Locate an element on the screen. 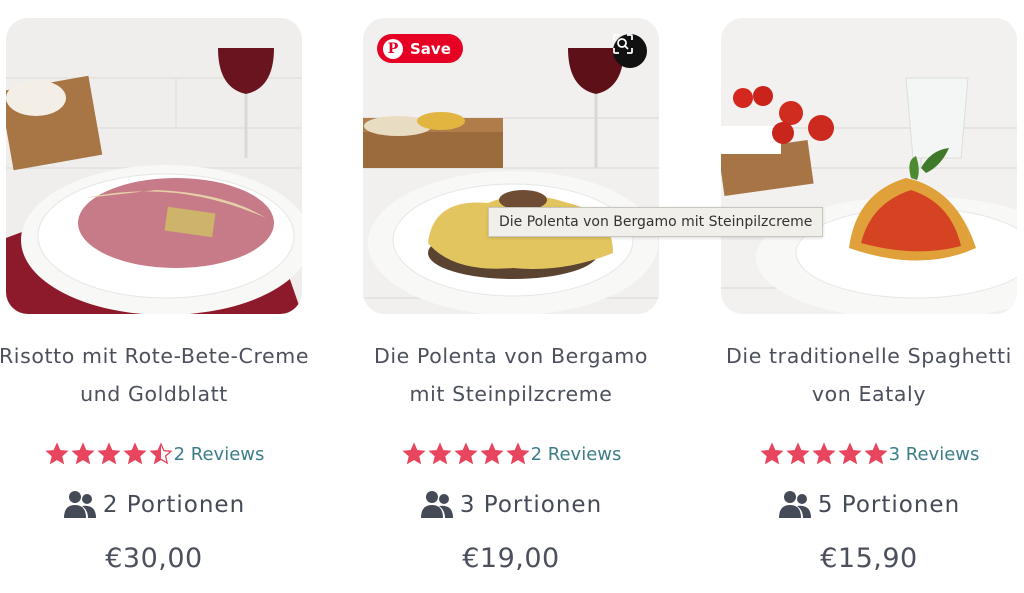 The width and height of the screenshot is (1024, 593). rating-row: 3 Reviews is located at coordinates (869, 454).